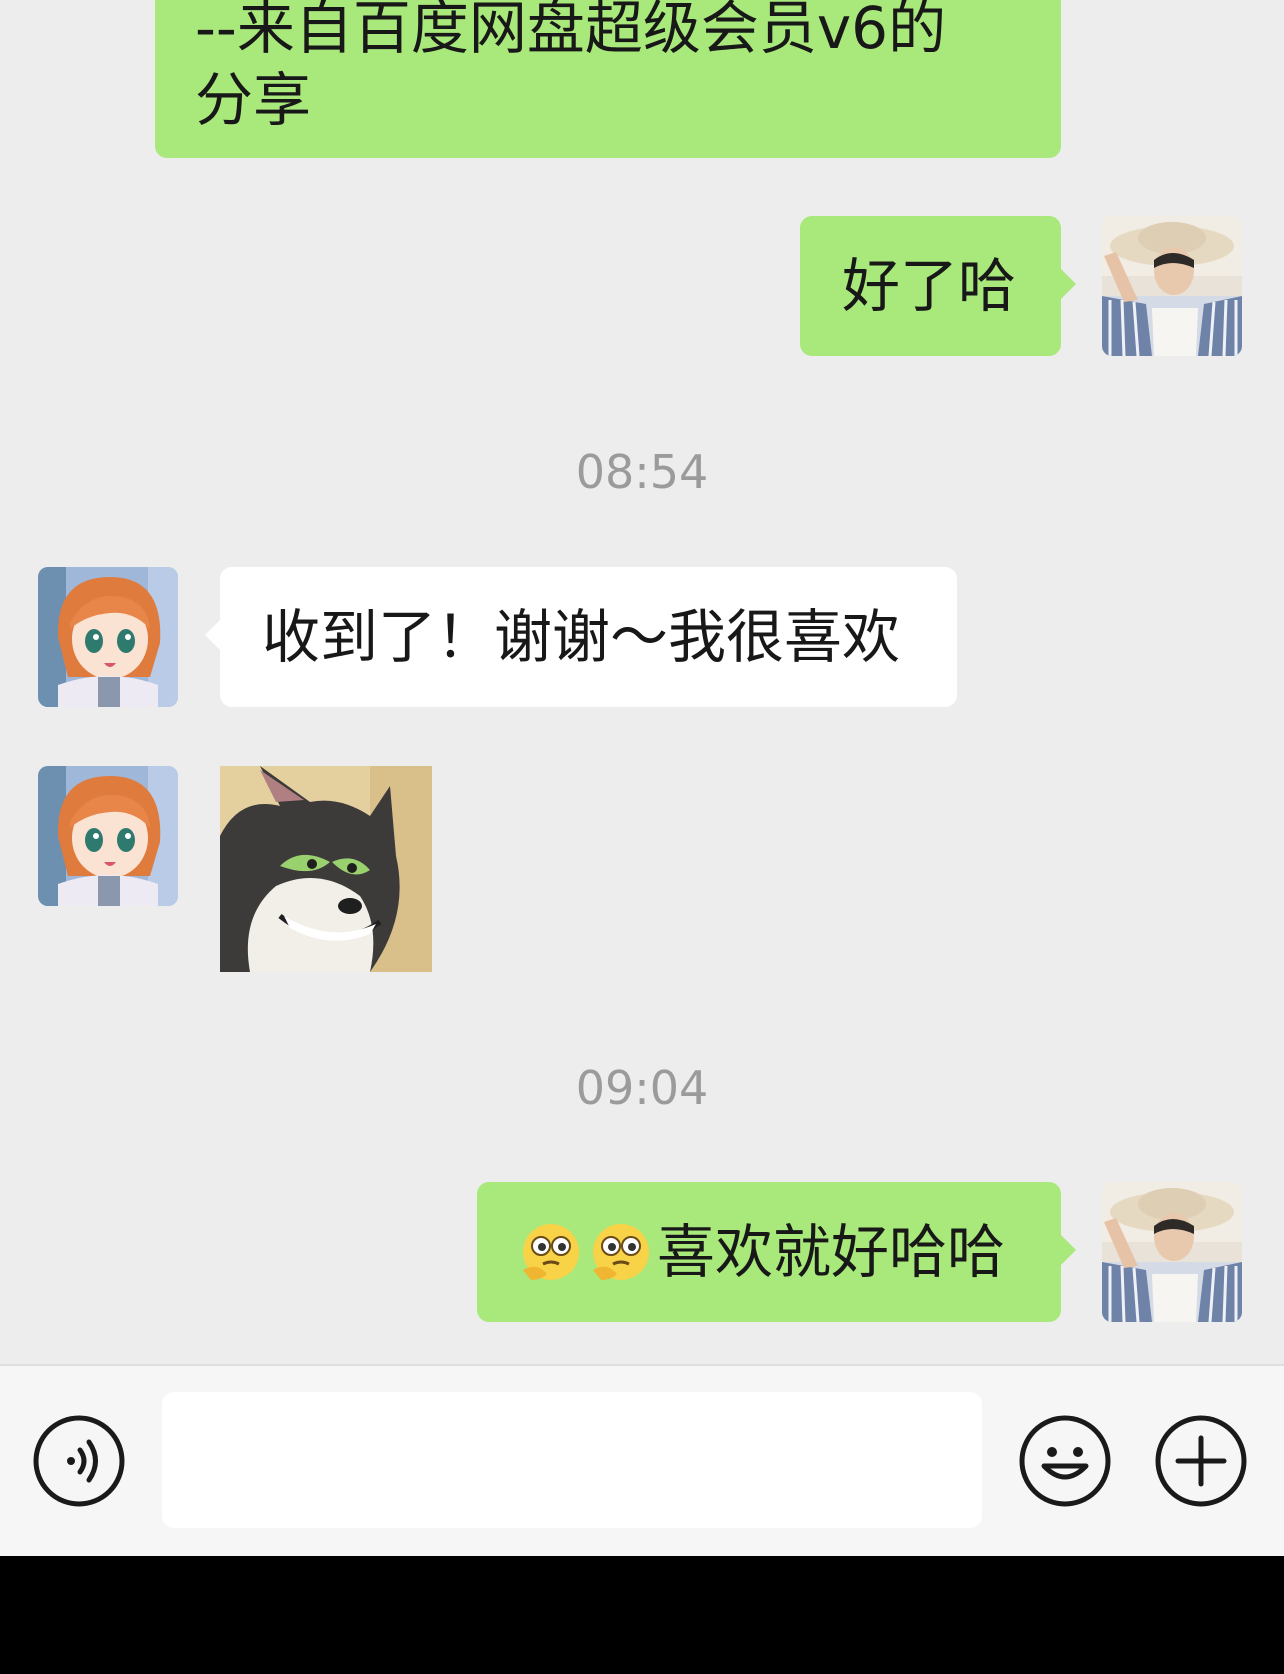 The height and width of the screenshot is (1674, 1284). I want to click on bottom-black-area, so click(642, 1615).